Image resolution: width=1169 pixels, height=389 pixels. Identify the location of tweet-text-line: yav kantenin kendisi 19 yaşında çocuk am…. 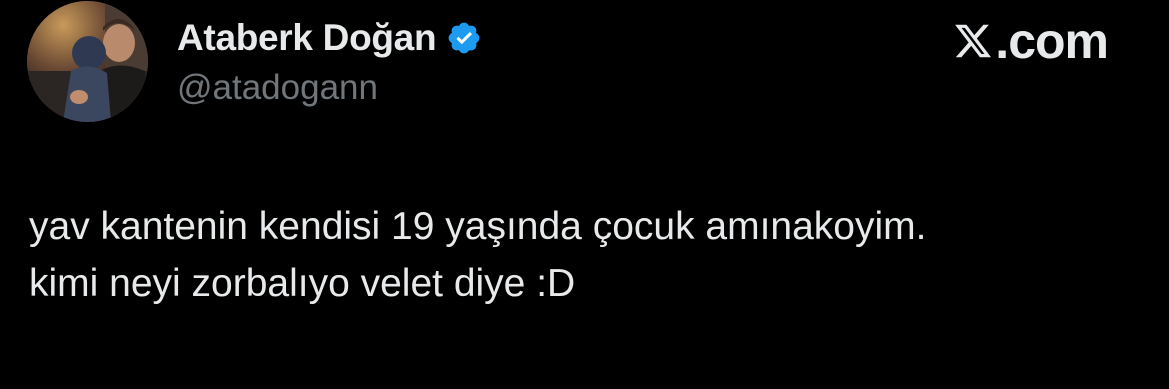
(478, 226).